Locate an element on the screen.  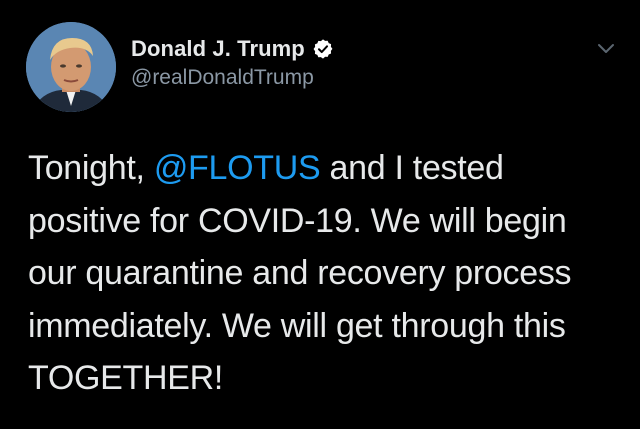
chevron-down-icon is located at coordinates (606, 49).